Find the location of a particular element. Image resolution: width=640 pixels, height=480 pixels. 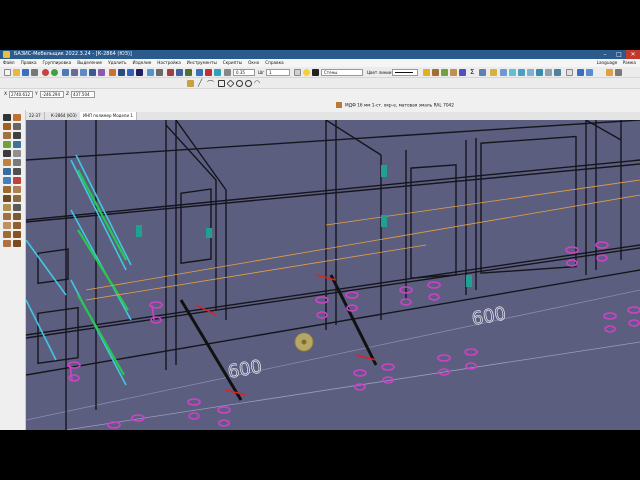

arrow-icon is located at coordinates (17, 144).